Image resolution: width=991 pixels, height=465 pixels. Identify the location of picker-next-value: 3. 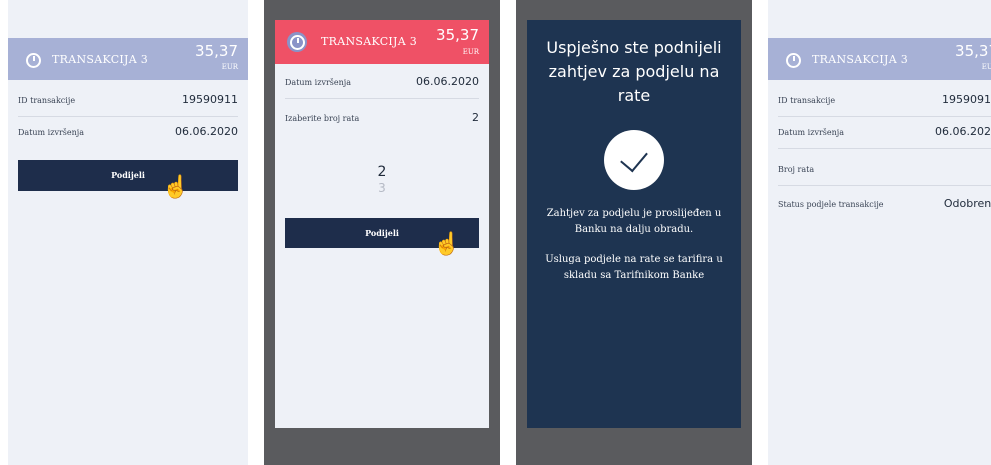
(382, 188).